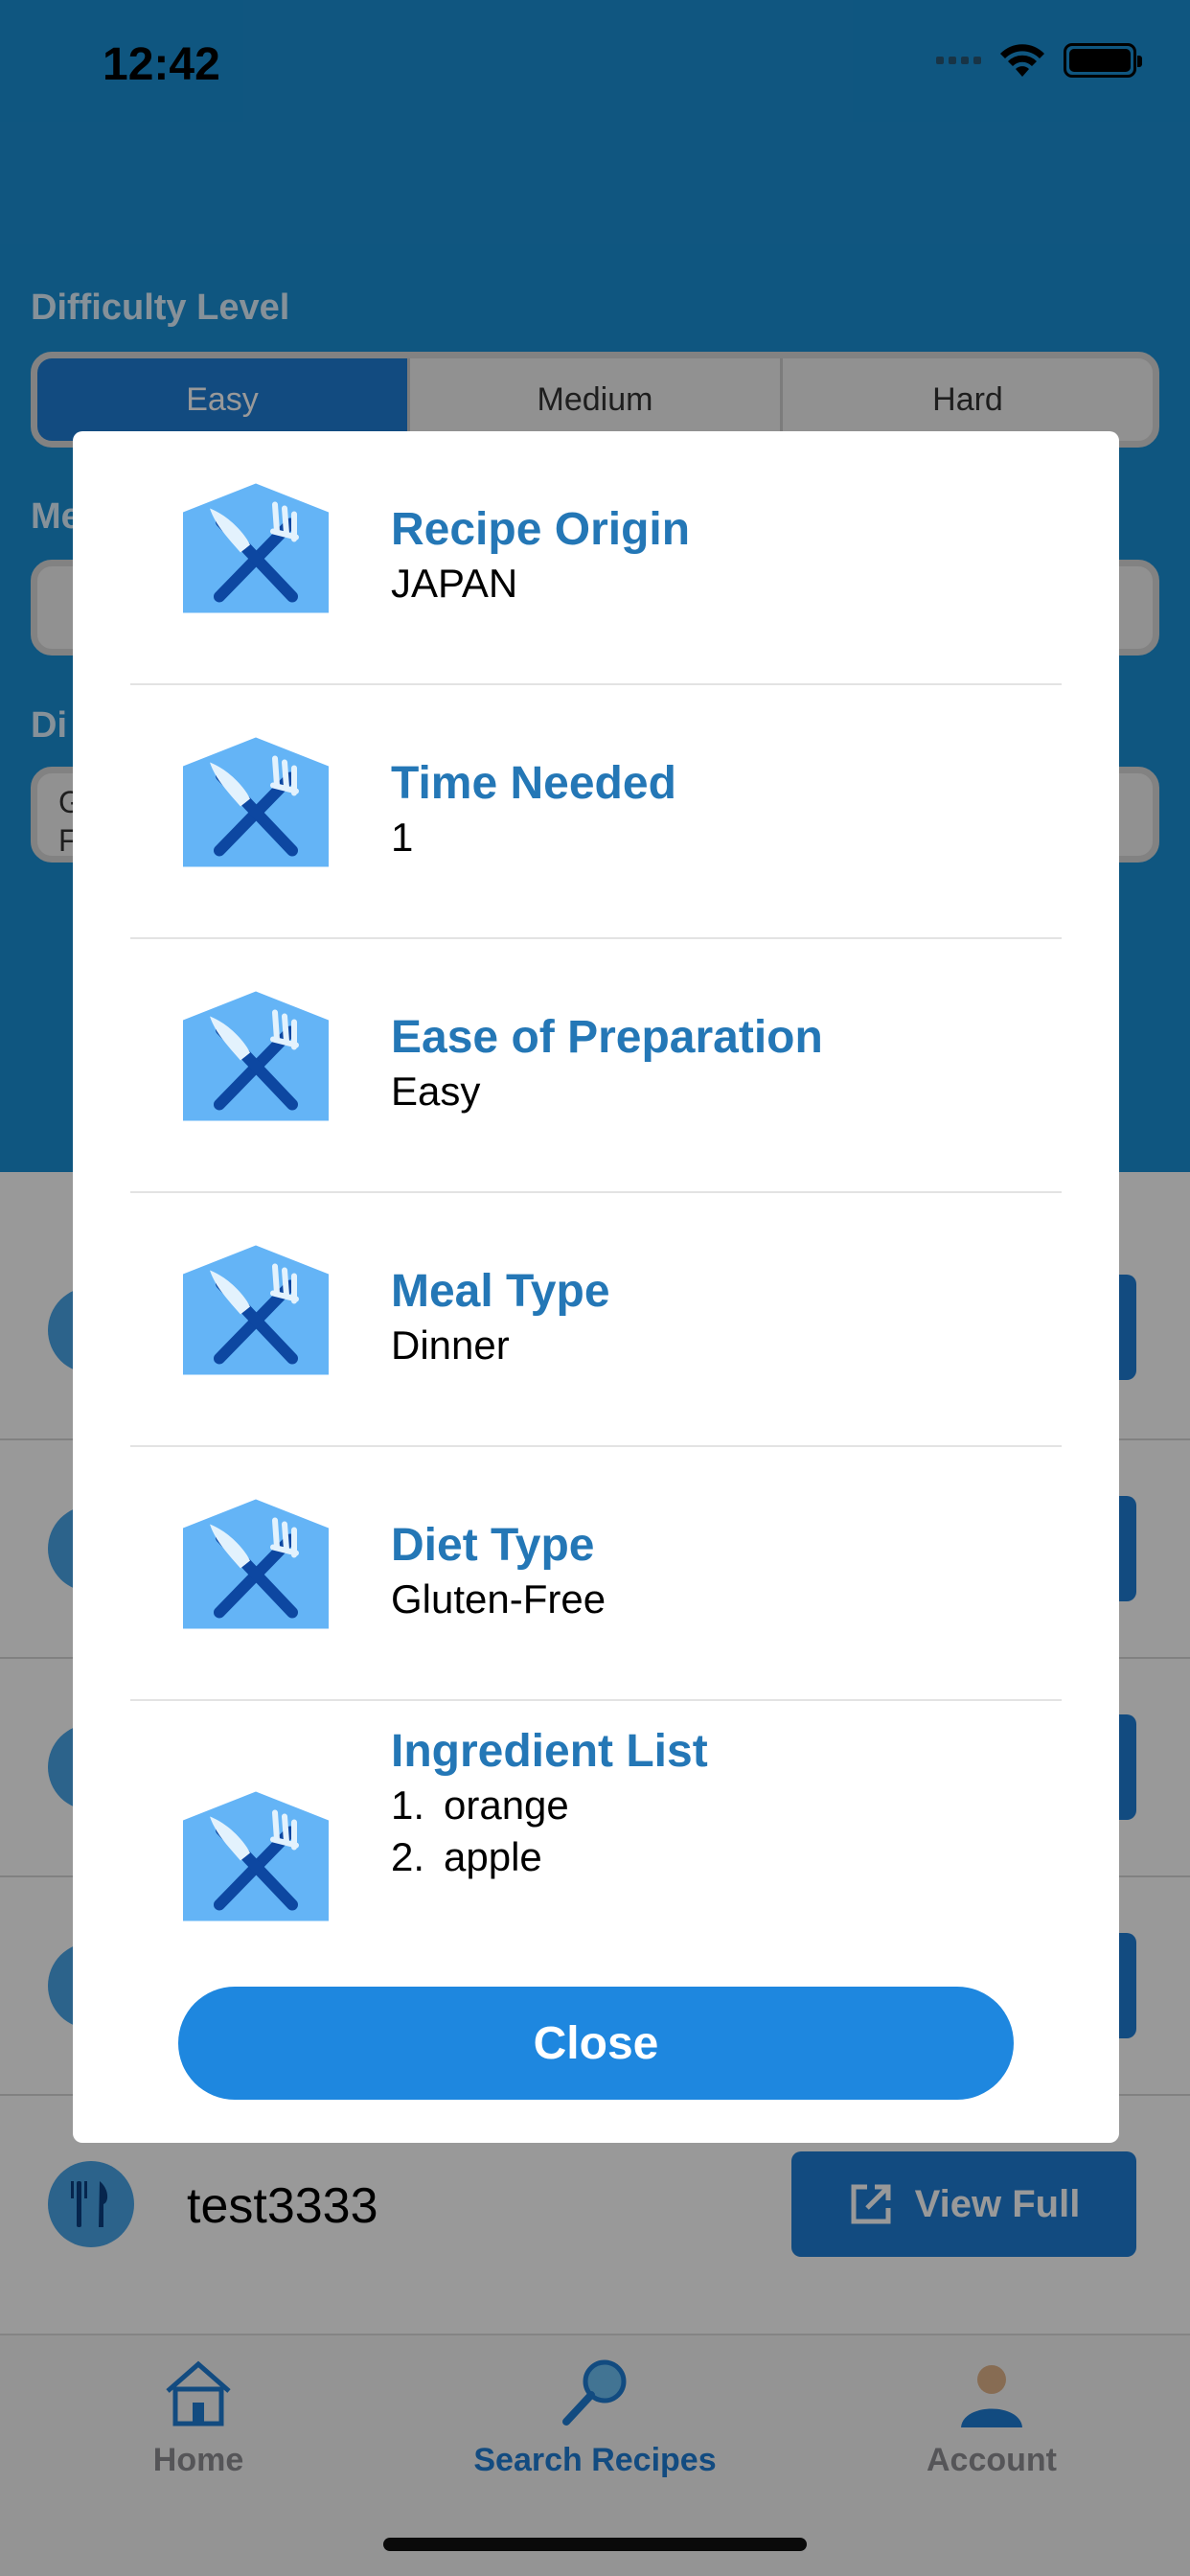 The height and width of the screenshot is (2576, 1190). Describe the element at coordinates (596, 2043) in the screenshot. I see `close-button: Close` at that location.